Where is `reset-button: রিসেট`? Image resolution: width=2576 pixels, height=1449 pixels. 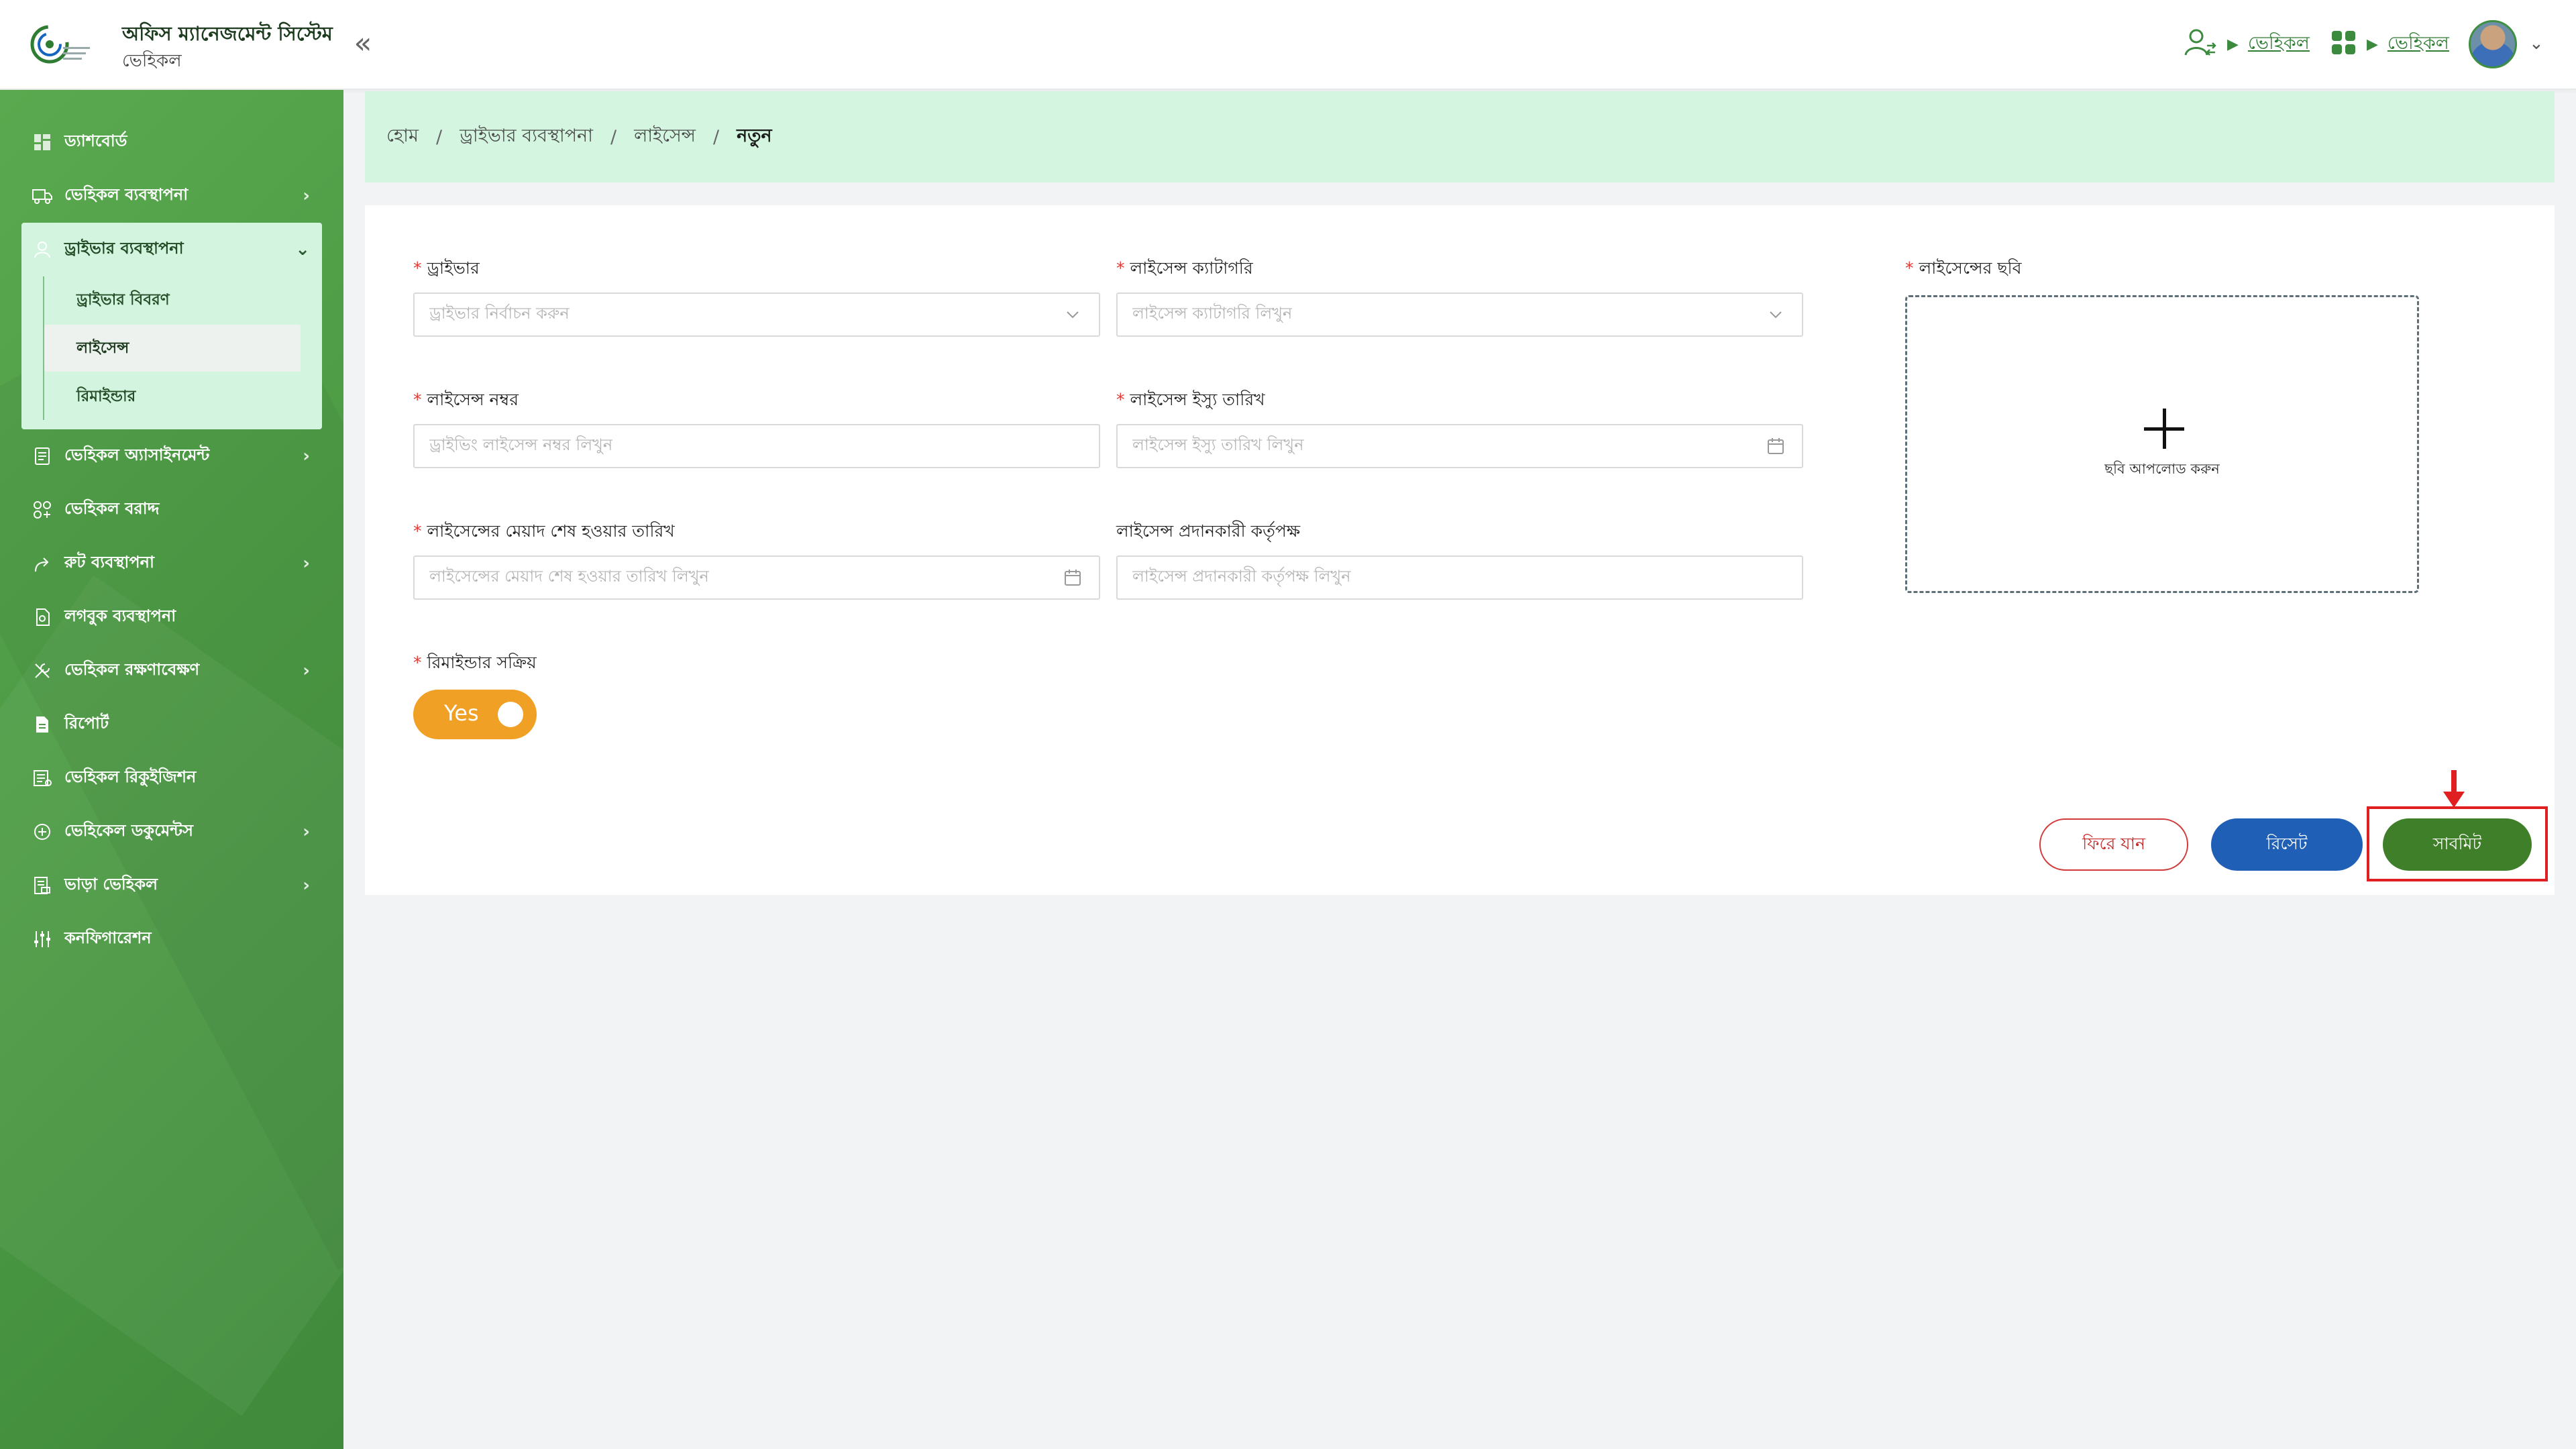 reset-button: রিসেট is located at coordinates (2287, 844).